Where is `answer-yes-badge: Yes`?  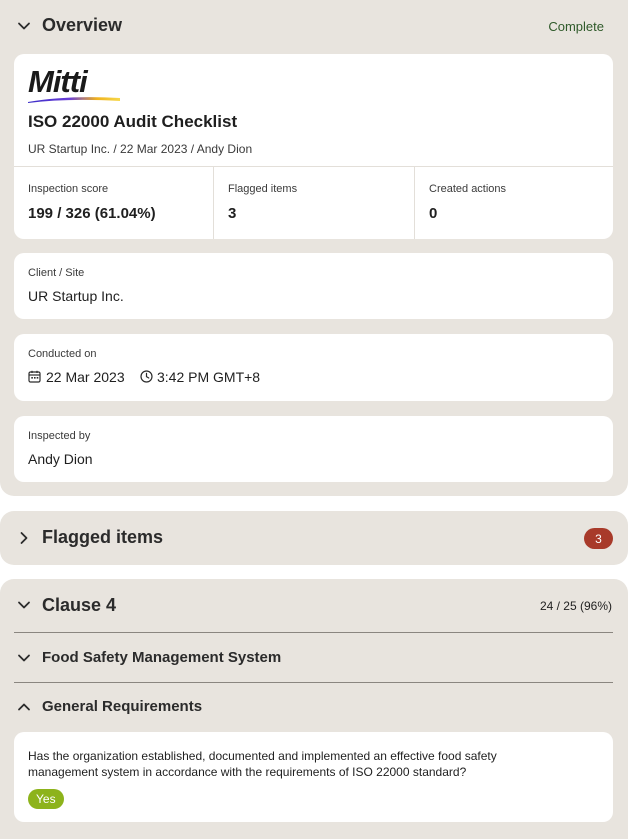 answer-yes-badge: Yes is located at coordinates (46, 799).